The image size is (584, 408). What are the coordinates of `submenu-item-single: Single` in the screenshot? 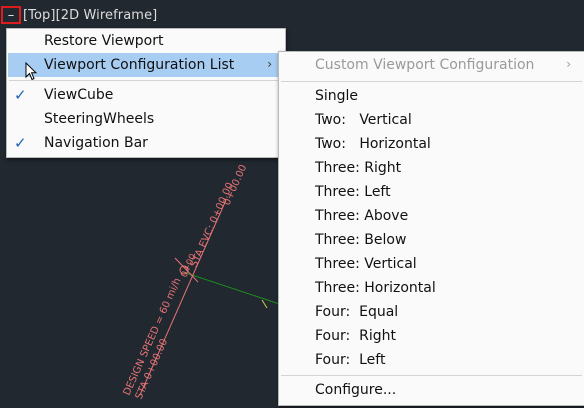 It's located at (431, 96).